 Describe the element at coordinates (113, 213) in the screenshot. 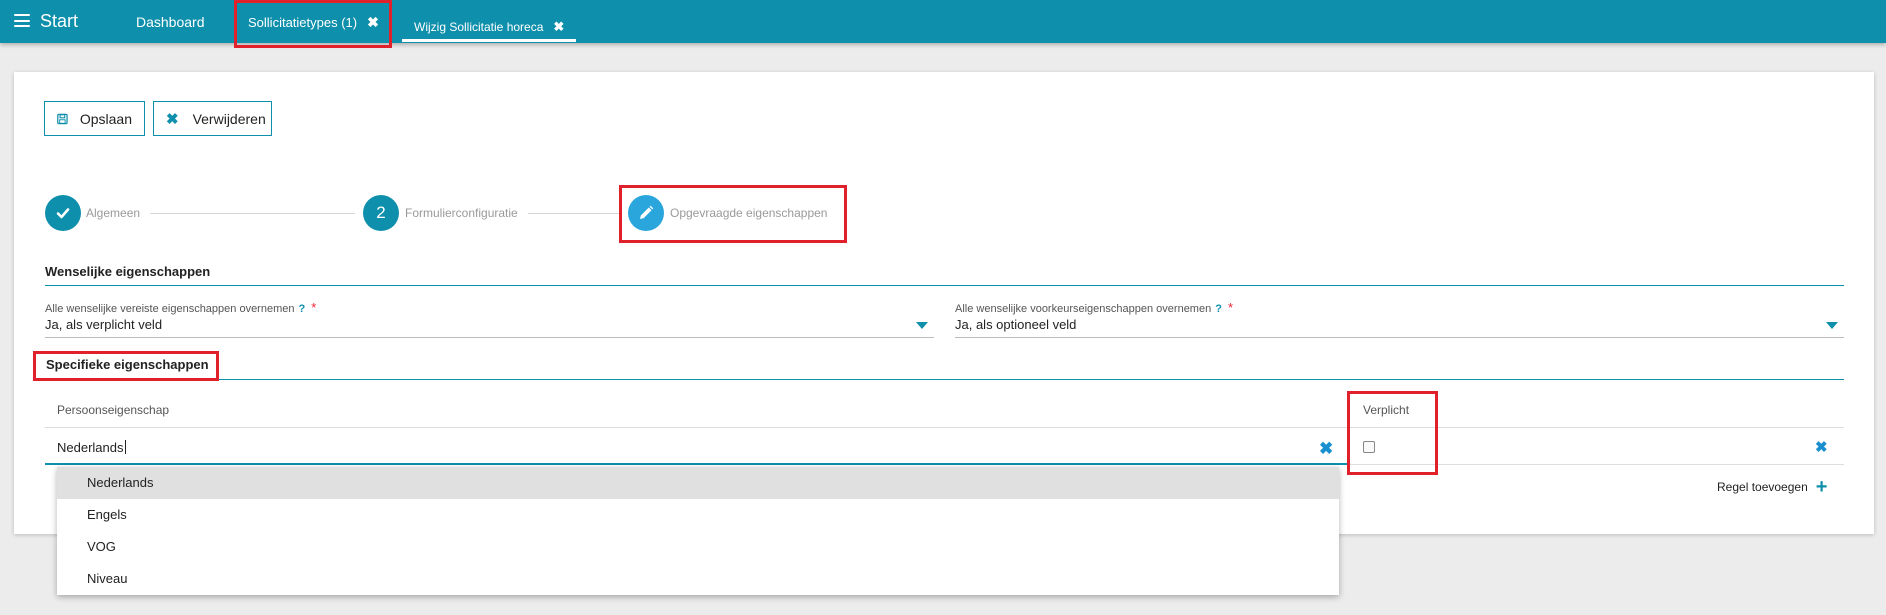

I see `step-label-algemeen: Algemeen` at that location.